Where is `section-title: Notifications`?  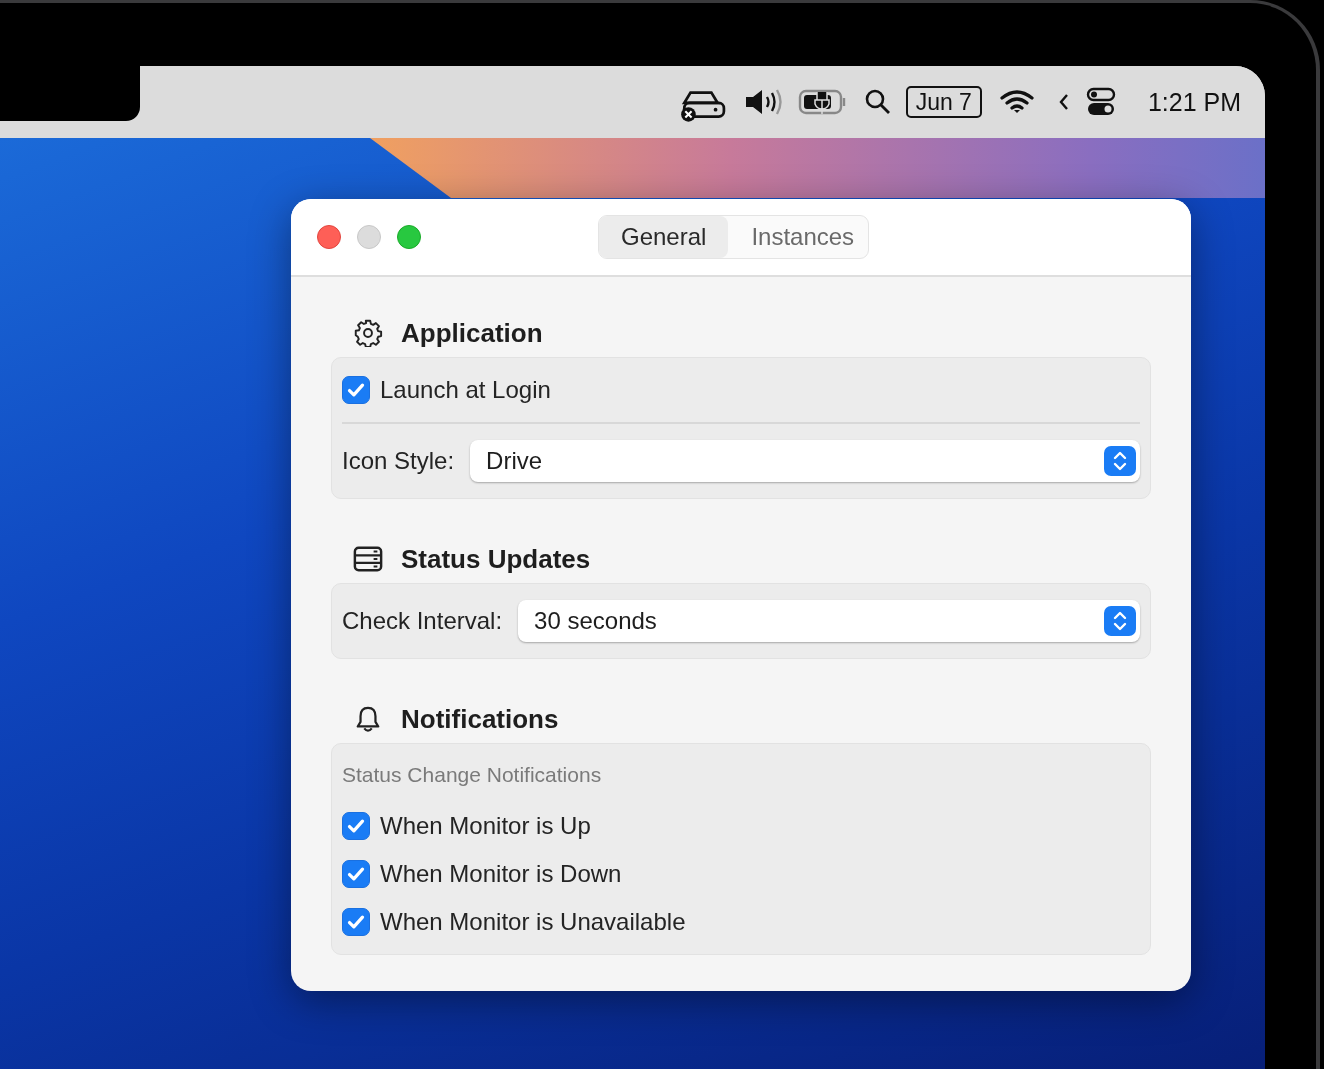
section-title: Notifications is located at coordinates (480, 719).